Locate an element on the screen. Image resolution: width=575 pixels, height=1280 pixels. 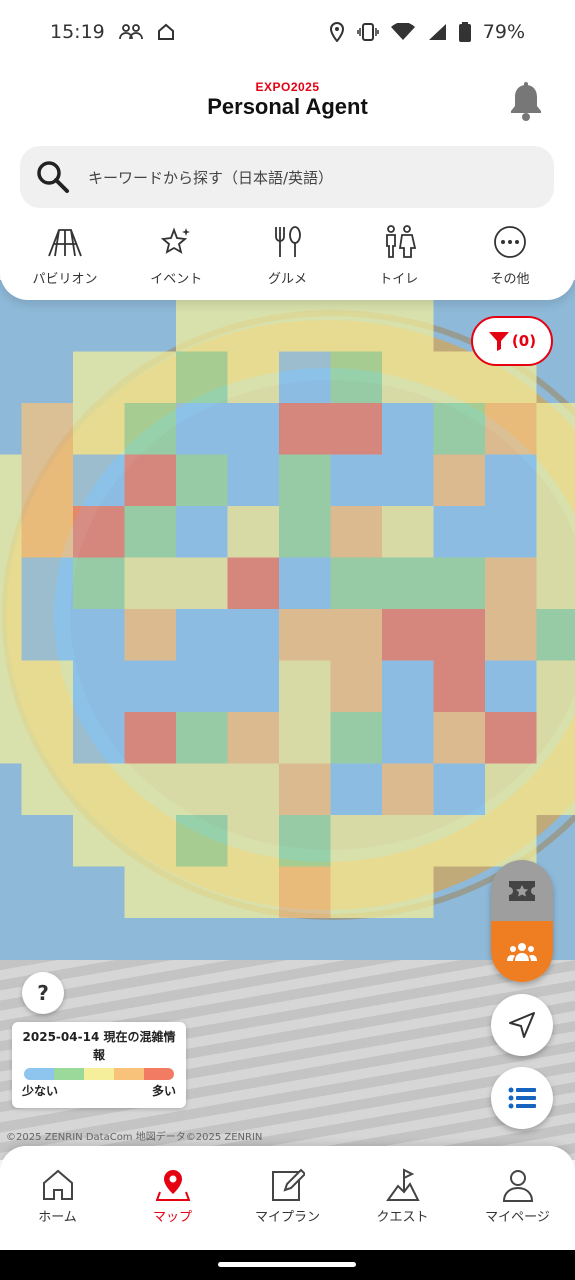
system-nav-bar is located at coordinates (287, 1265).